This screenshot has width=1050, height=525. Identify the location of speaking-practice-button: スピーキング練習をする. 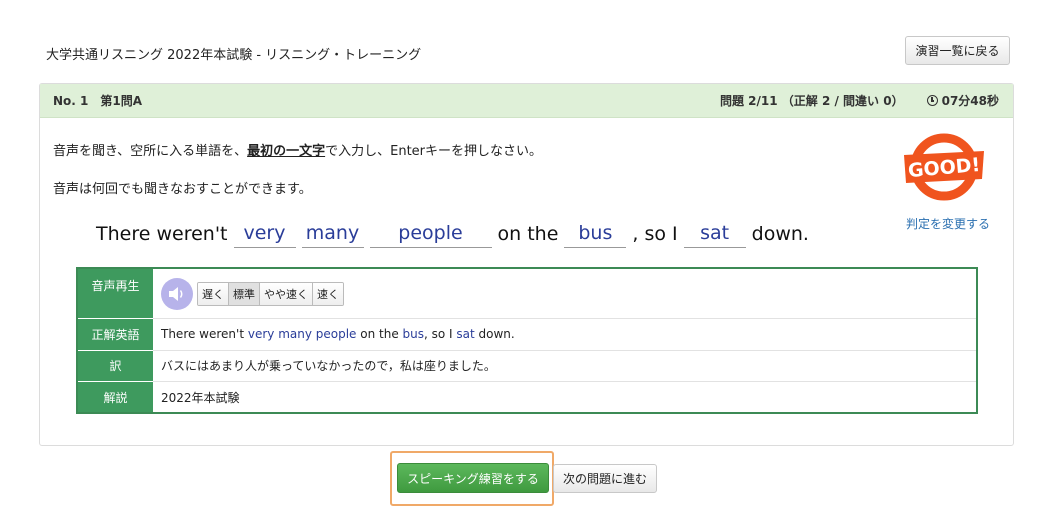
(473, 478).